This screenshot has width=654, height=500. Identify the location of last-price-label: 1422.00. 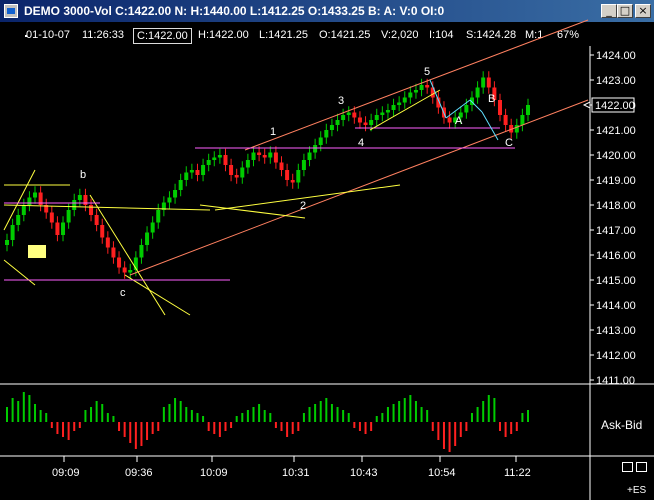
(615, 106).